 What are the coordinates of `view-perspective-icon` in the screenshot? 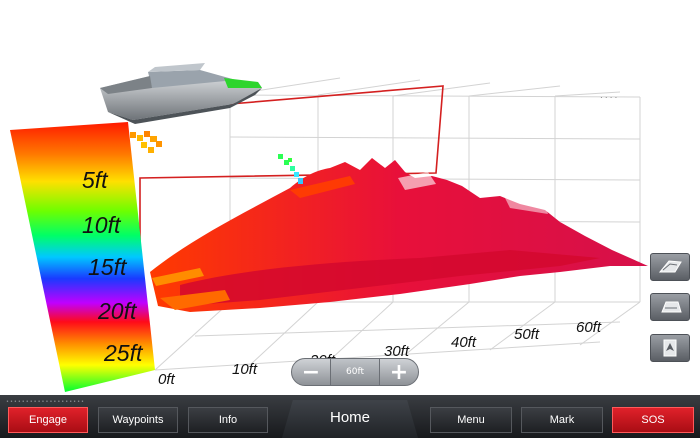 It's located at (670, 266).